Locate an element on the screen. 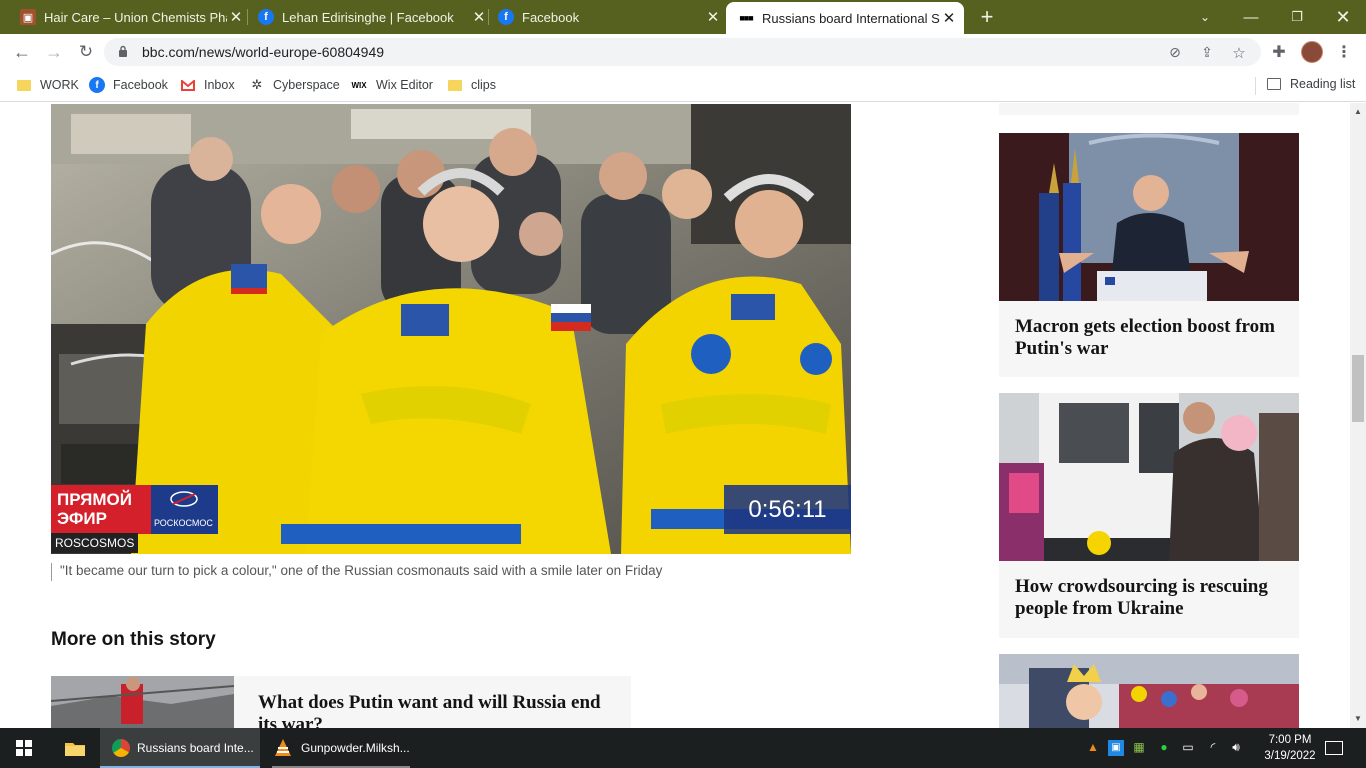 Image resolution: width=1366 pixels, height=768 pixels. bookmark-clips: clips is located at coordinates (471, 85).